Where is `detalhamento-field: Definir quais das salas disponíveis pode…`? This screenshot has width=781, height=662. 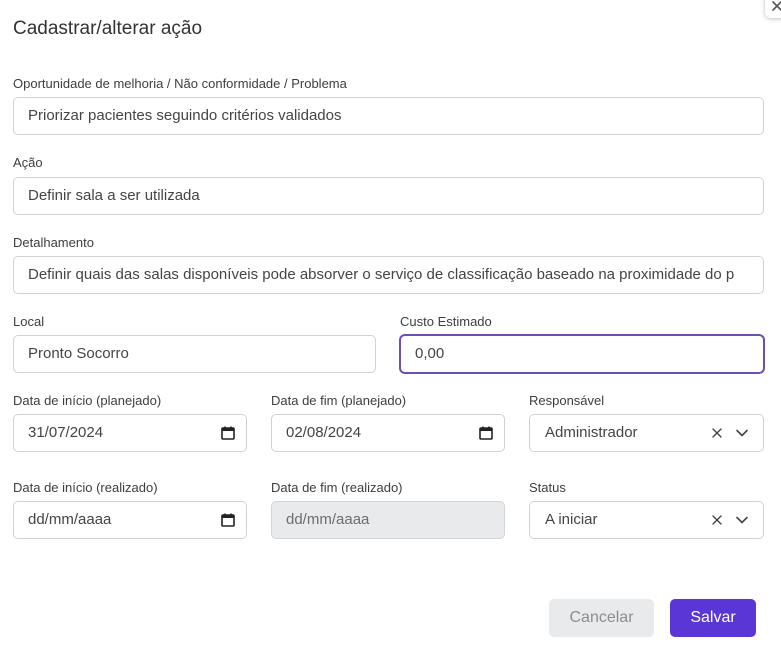
detalhamento-field: Definir quais das salas disponíveis pode… is located at coordinates (388, 275).